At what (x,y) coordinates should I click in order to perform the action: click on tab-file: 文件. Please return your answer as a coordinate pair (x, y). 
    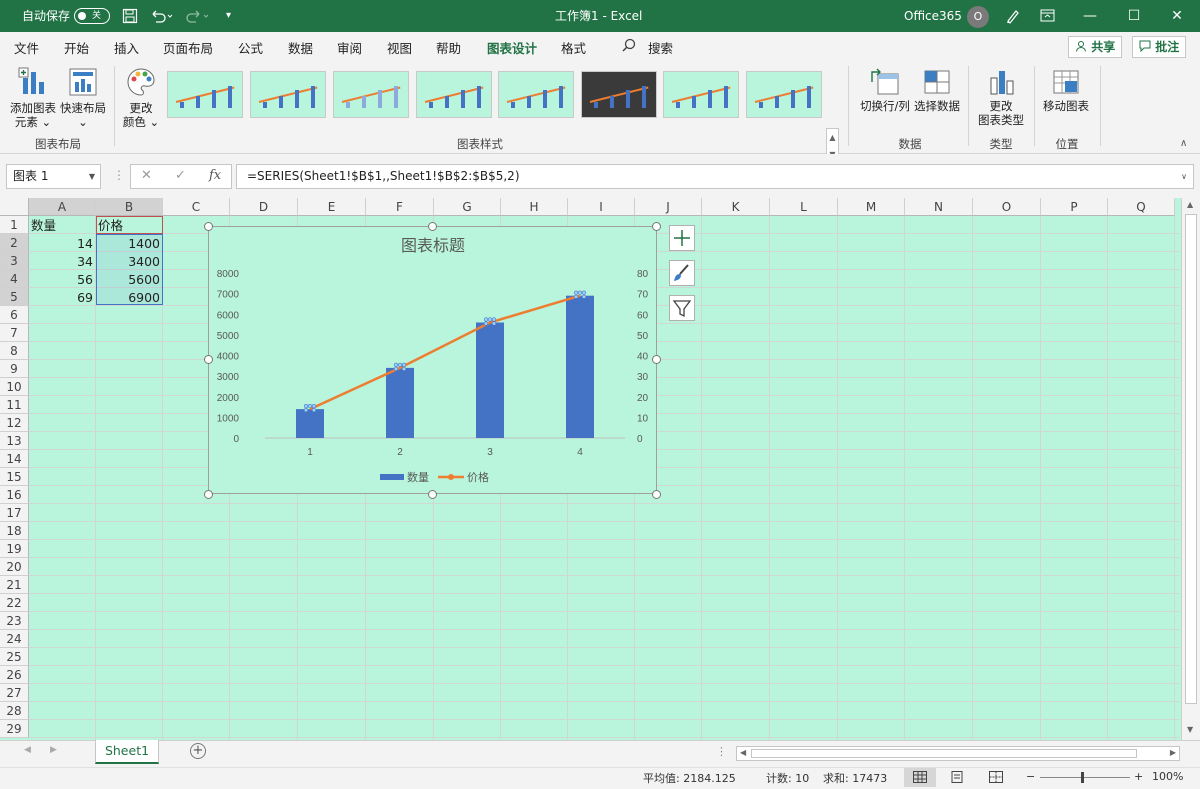
    Looking at the image, I should click on (26, 47).